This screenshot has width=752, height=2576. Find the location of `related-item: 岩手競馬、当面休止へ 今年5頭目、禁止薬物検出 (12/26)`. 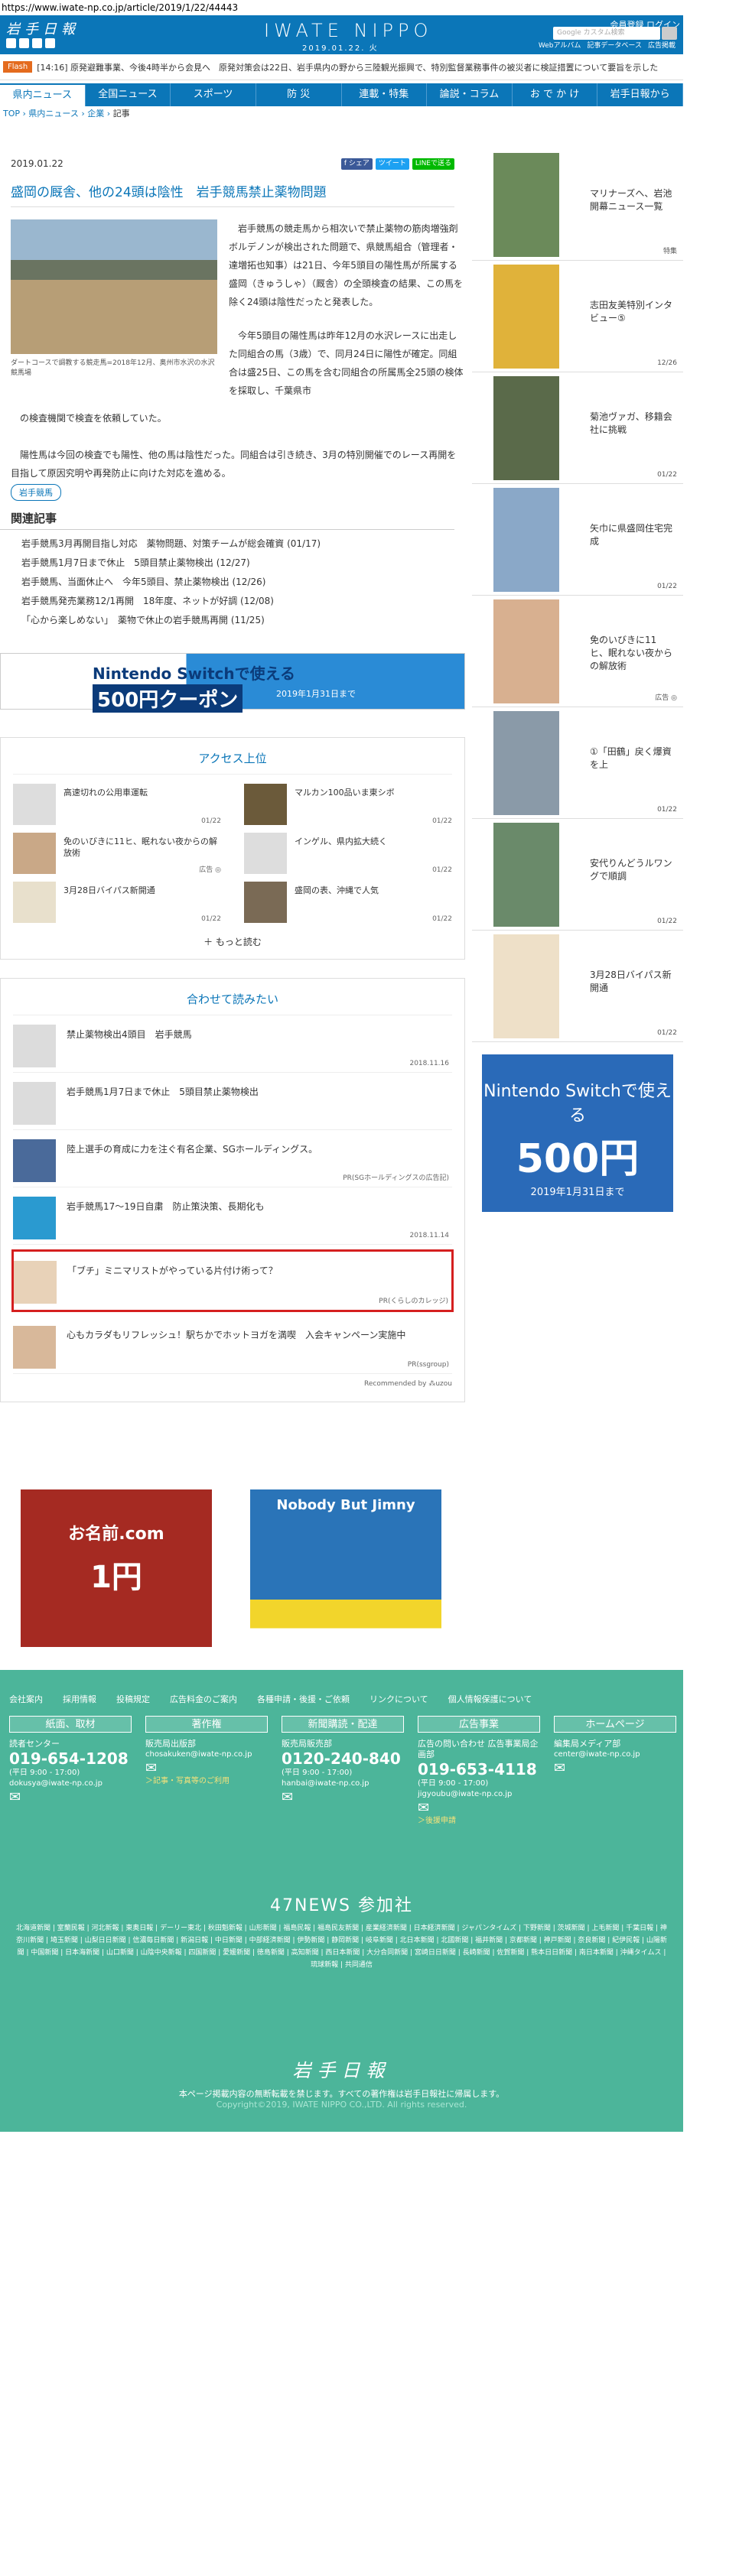

related-item: 岩手競馬、当面休止へ 今年5頭目、禁止薬物検出 (12/26) is located at coordinates (238, 583).